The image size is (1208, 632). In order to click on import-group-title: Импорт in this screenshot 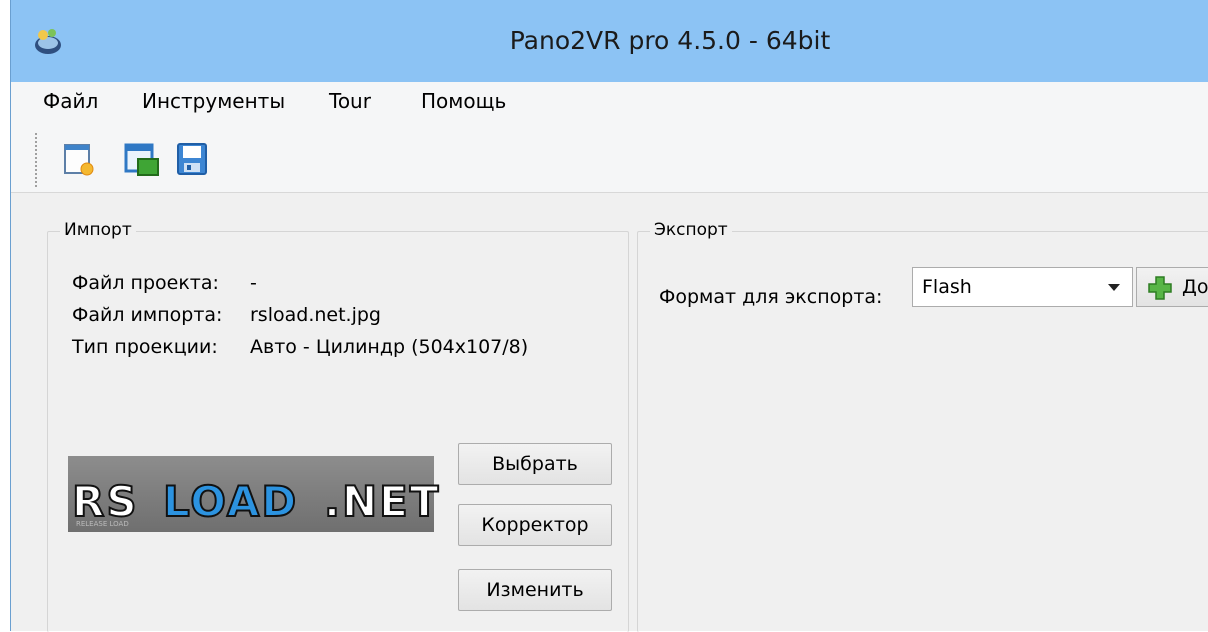, I will do `click(98, 230)`.